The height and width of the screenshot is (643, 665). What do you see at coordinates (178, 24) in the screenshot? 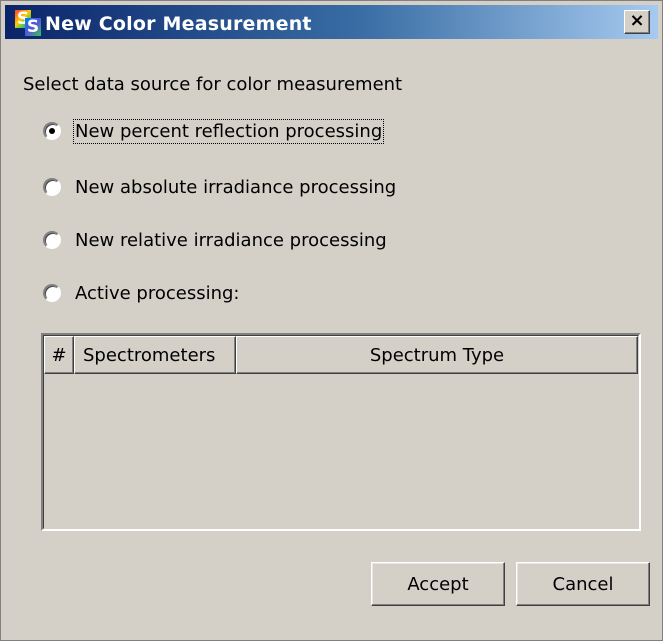
I see `window-title: New Color Measurement` at bounding box center [178, 24].